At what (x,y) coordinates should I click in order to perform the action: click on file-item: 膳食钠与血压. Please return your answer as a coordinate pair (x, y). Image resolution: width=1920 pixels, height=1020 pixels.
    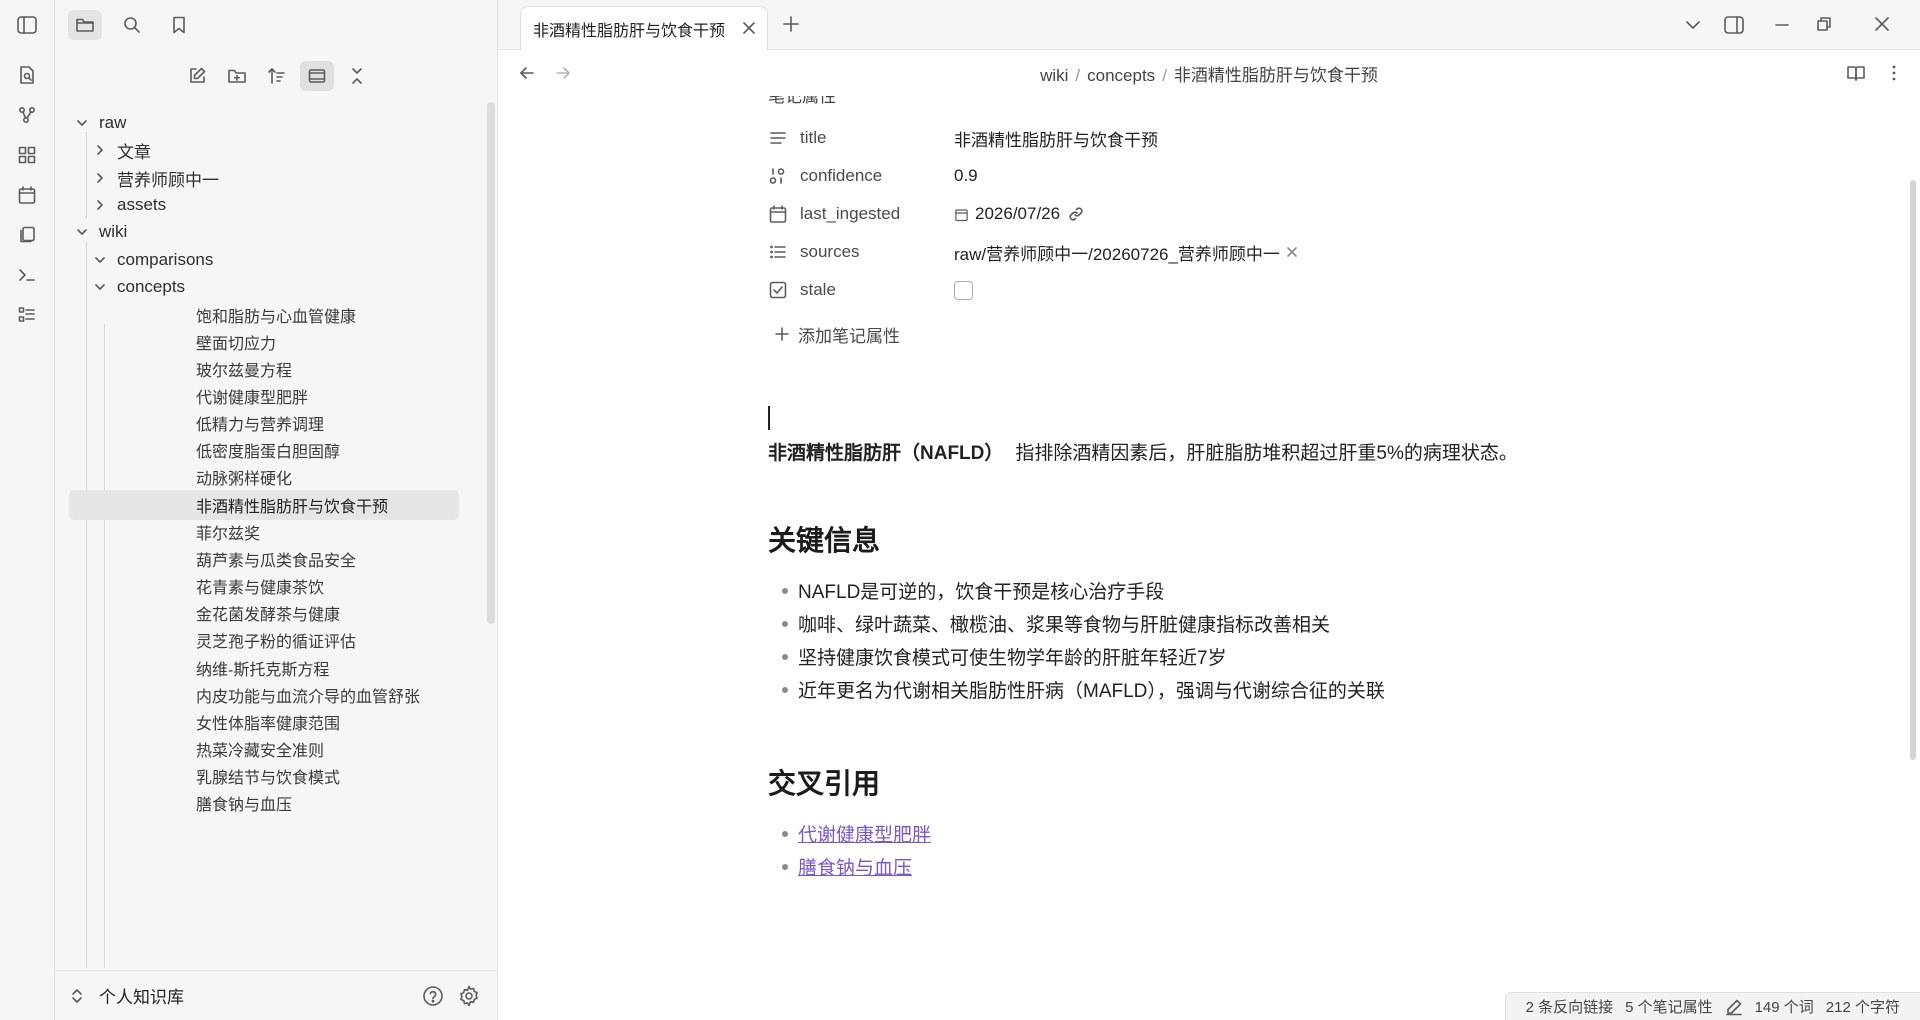
    Looking at the image, I should click on (264, 803).